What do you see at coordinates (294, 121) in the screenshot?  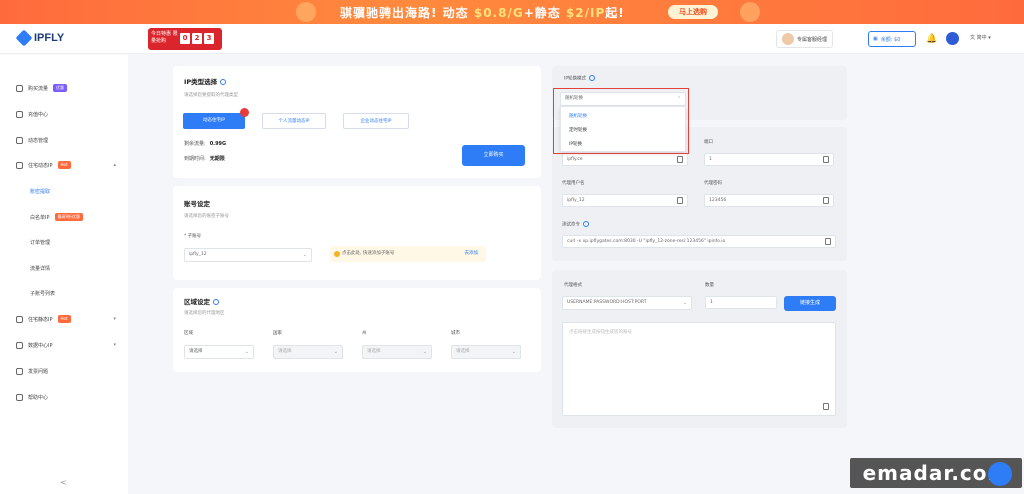 I see `ip-type-personal-dynamic: 个人流量动态IP` at bounding box center [294, 121].